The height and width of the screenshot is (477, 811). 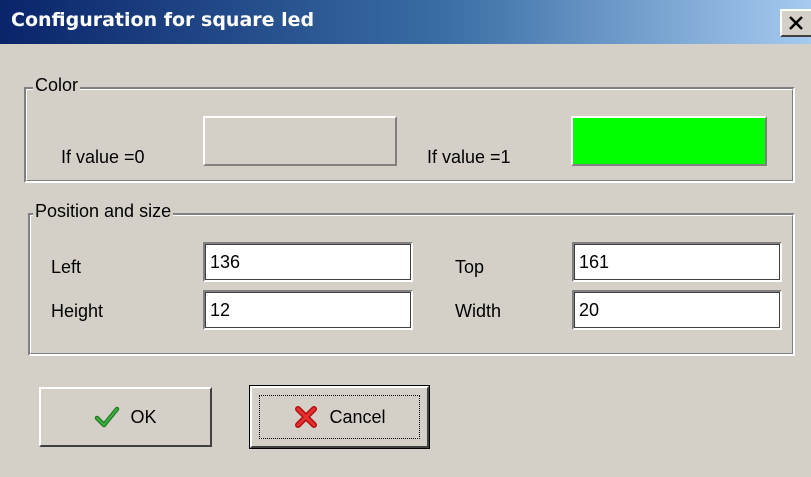 What do you see at coordinates (469, 157) in the screenshot?
I see `value1-label: If value =1` at bounding box center [469, 157].